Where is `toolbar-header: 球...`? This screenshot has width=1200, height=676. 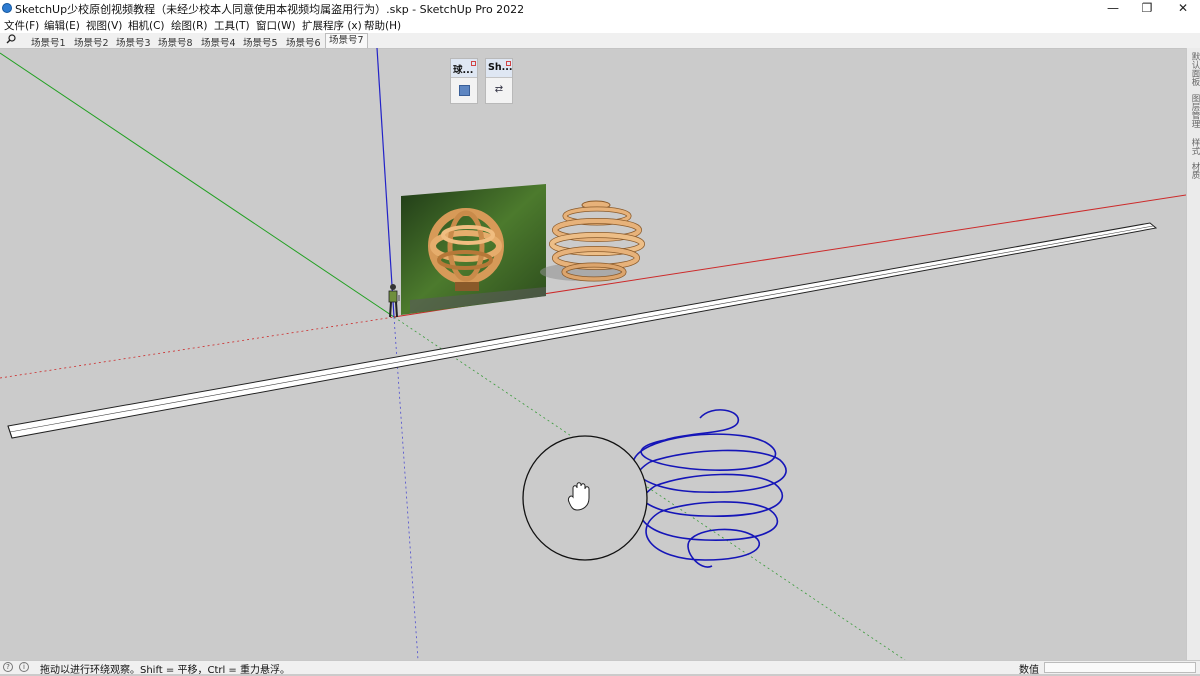 toolbar-header: 球... is located at coordinates (464, 68).